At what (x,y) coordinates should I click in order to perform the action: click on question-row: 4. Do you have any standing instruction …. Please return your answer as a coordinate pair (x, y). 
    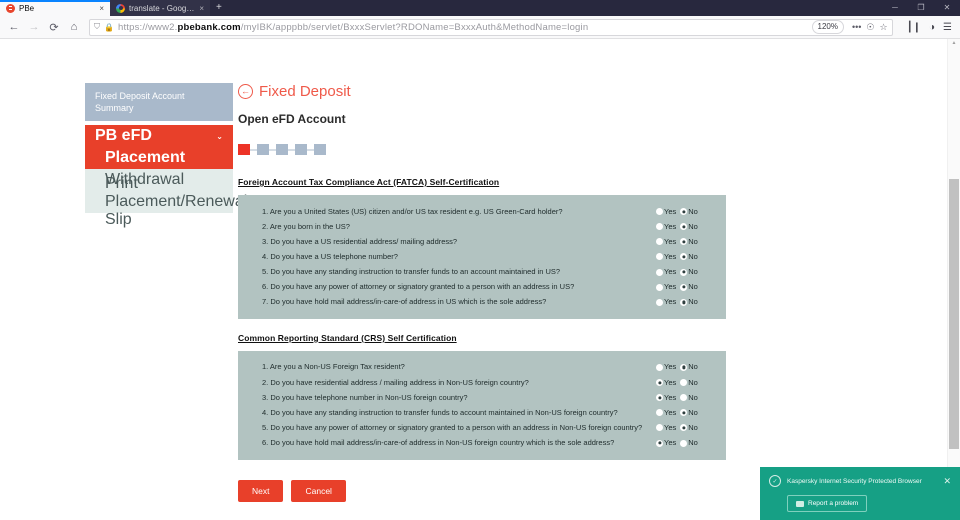
    Looking at the image, I should click on (482, 412).